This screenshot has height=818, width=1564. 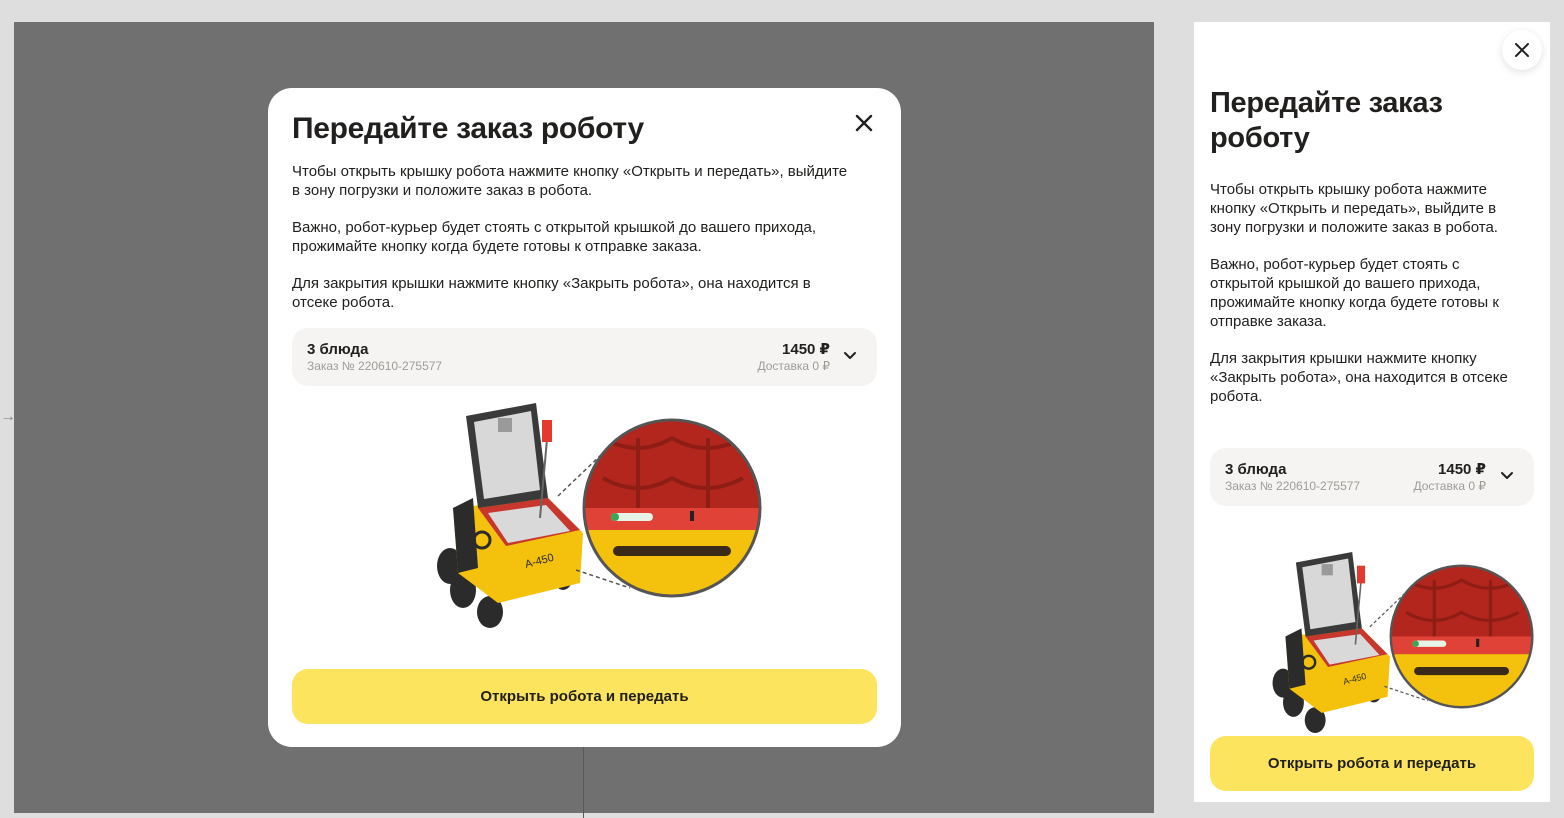 I want to click on guide-line, so click(x=583, y=782).